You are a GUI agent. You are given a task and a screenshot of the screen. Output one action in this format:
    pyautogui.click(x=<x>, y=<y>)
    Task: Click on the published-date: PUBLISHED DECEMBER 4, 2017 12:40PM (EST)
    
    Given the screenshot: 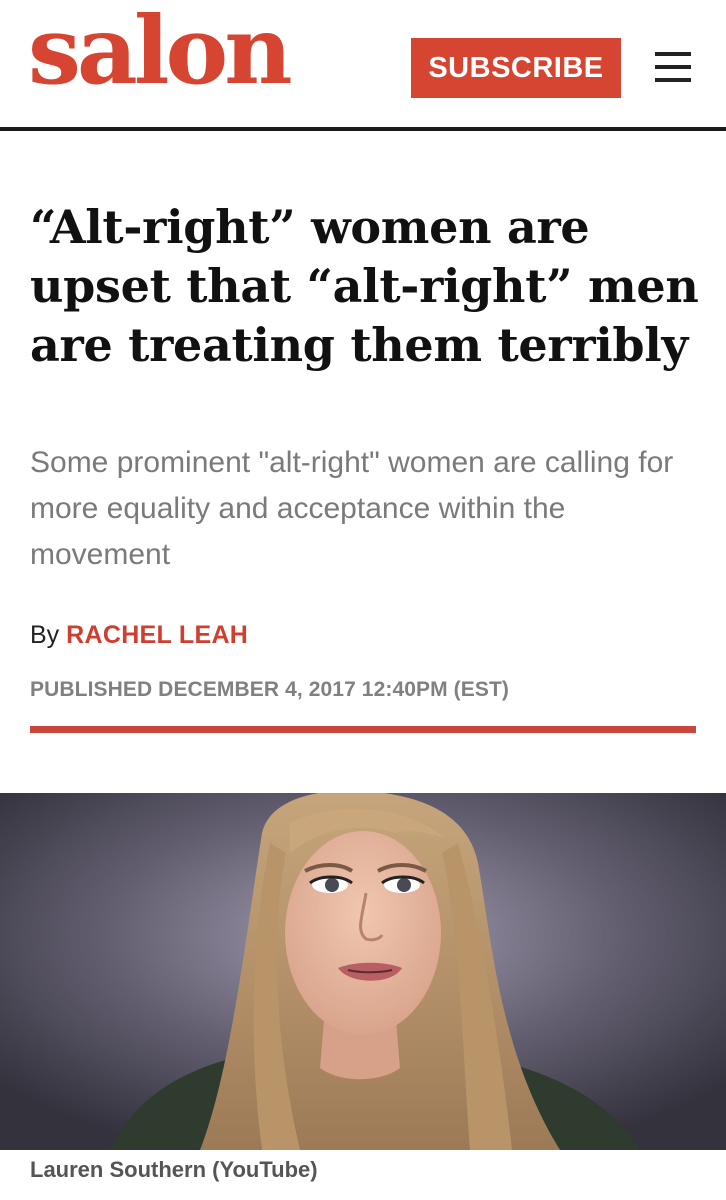 What is the action you would take?
    pyautogui.click(x=269, y=689)
    